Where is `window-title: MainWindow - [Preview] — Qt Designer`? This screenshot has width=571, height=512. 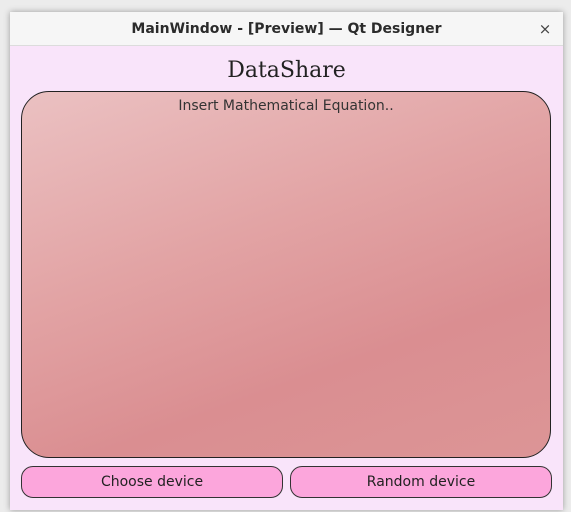 window-title: MainWindow - [Preview] — Qt Designer is located at coordinates (286, 29).